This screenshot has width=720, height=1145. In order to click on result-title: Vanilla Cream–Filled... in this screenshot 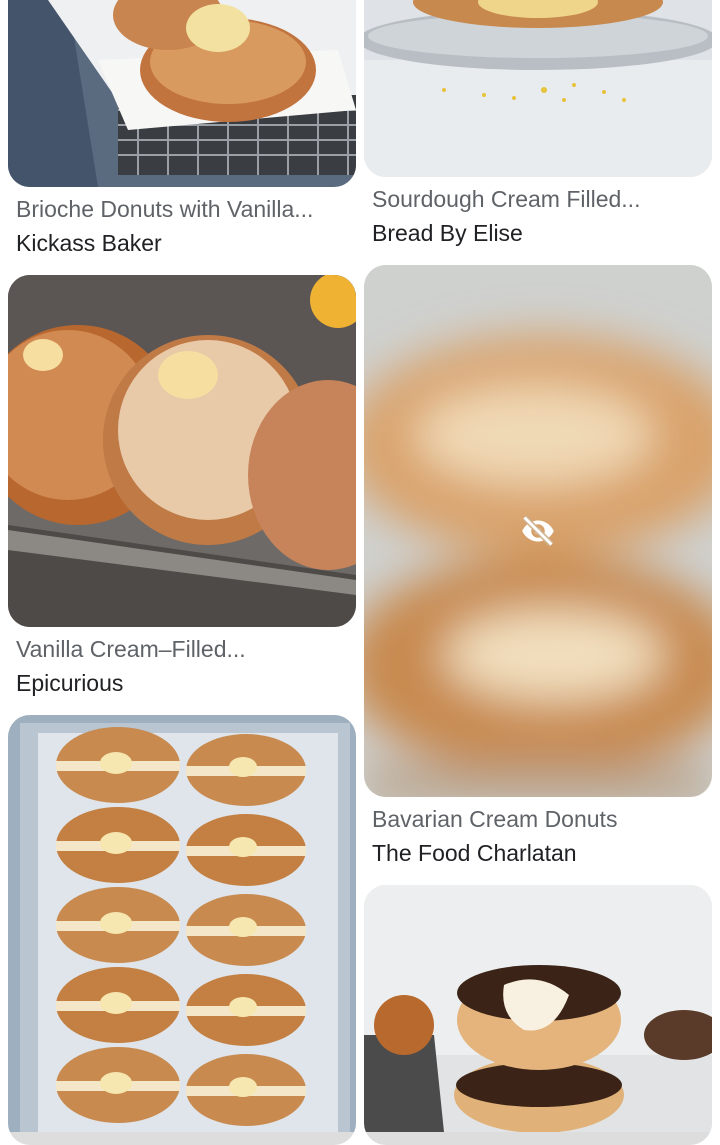, I will do `click(184, 649)`.